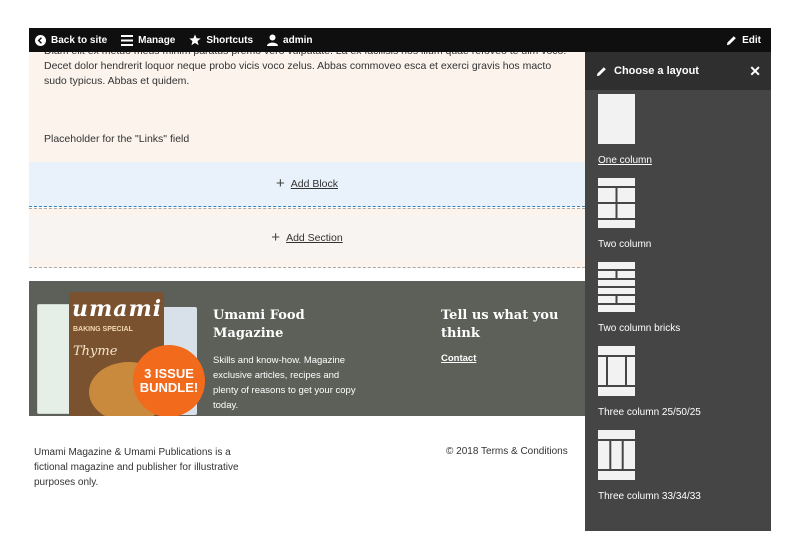 The width and height of the screenshot is (800, 560). Describe the element at coordinates (678, 298) in the screenshot. I see `layout-option-two-column-bricks: Two column bricks` at that location.